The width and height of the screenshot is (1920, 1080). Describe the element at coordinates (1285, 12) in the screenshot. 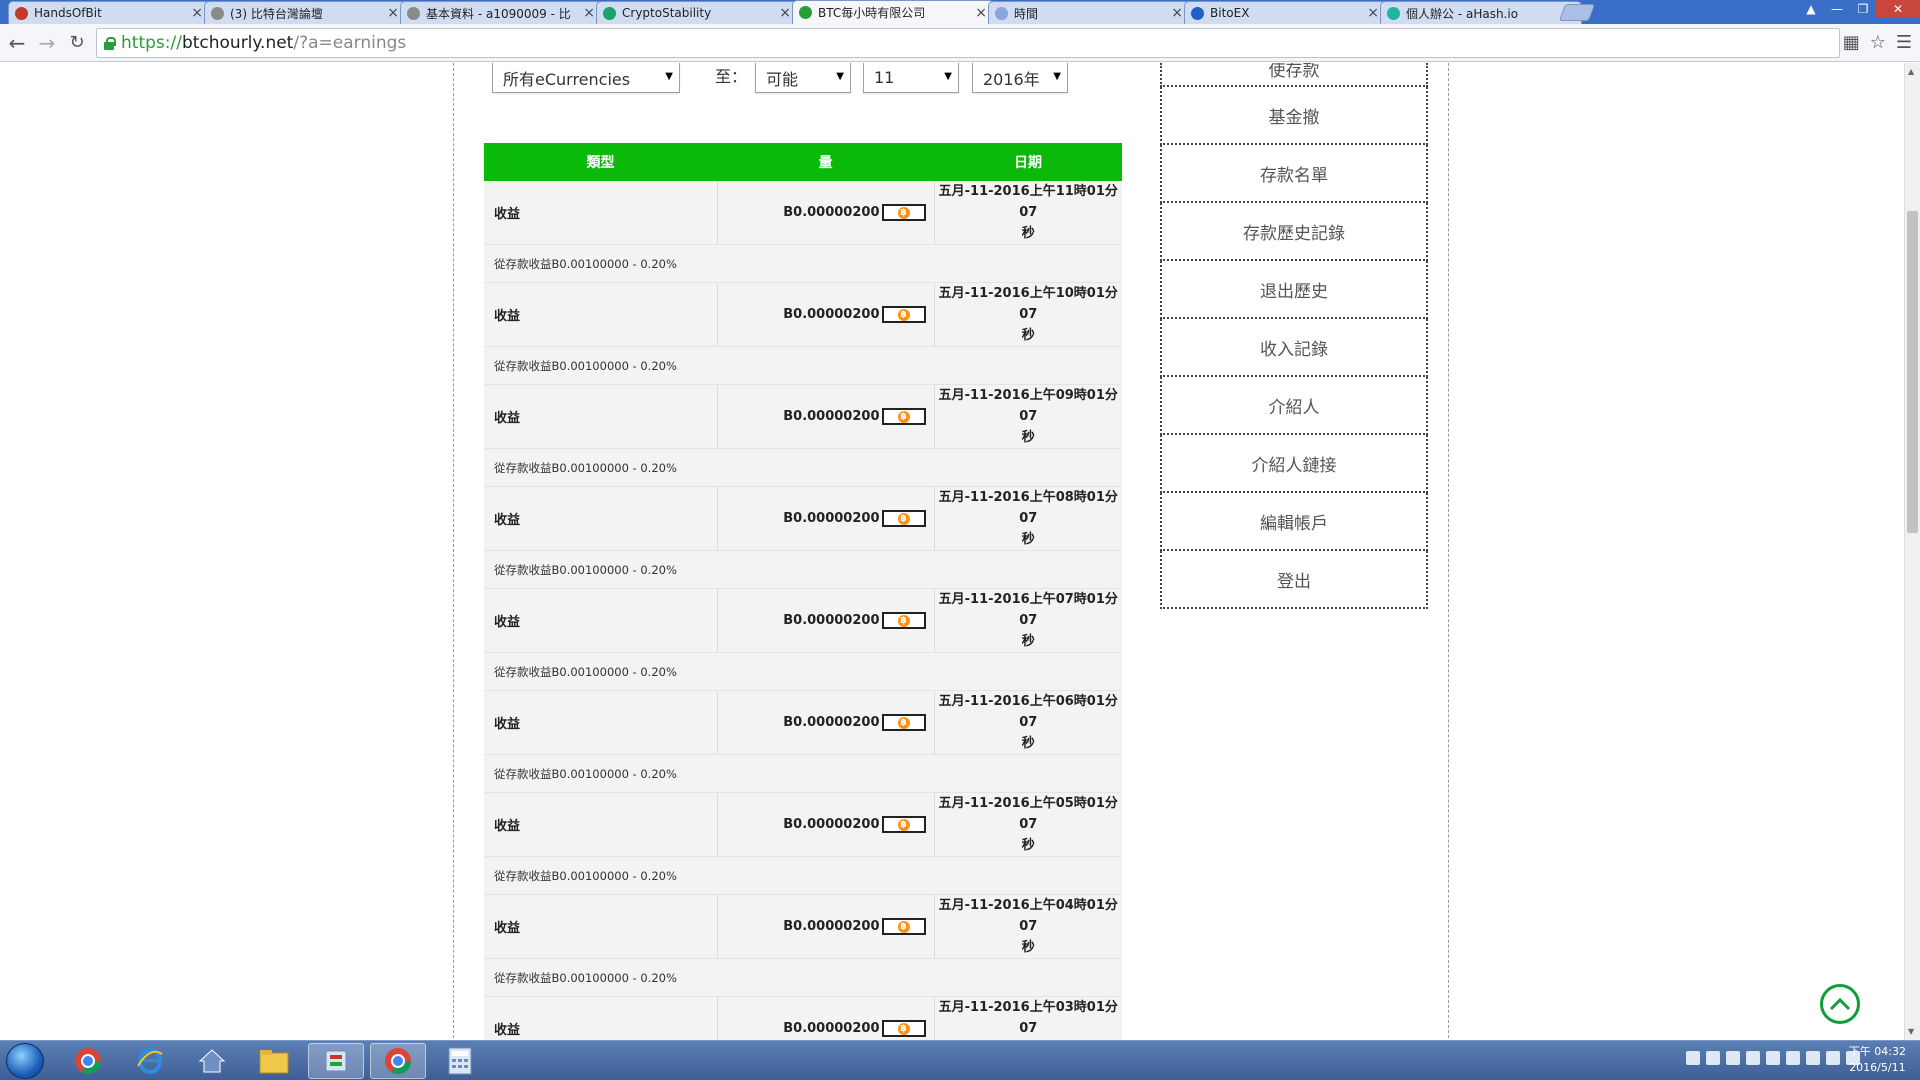

I see `browser-tab: BitoEX ×` at that location.